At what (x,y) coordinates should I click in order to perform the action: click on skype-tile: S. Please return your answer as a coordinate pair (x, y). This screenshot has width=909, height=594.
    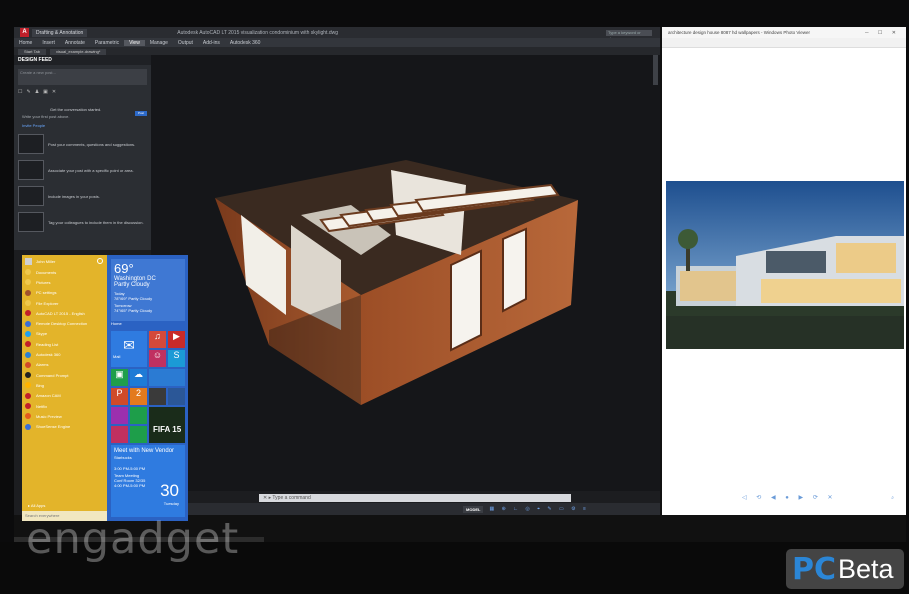
    Looking at the image, I should click on (176, 358).